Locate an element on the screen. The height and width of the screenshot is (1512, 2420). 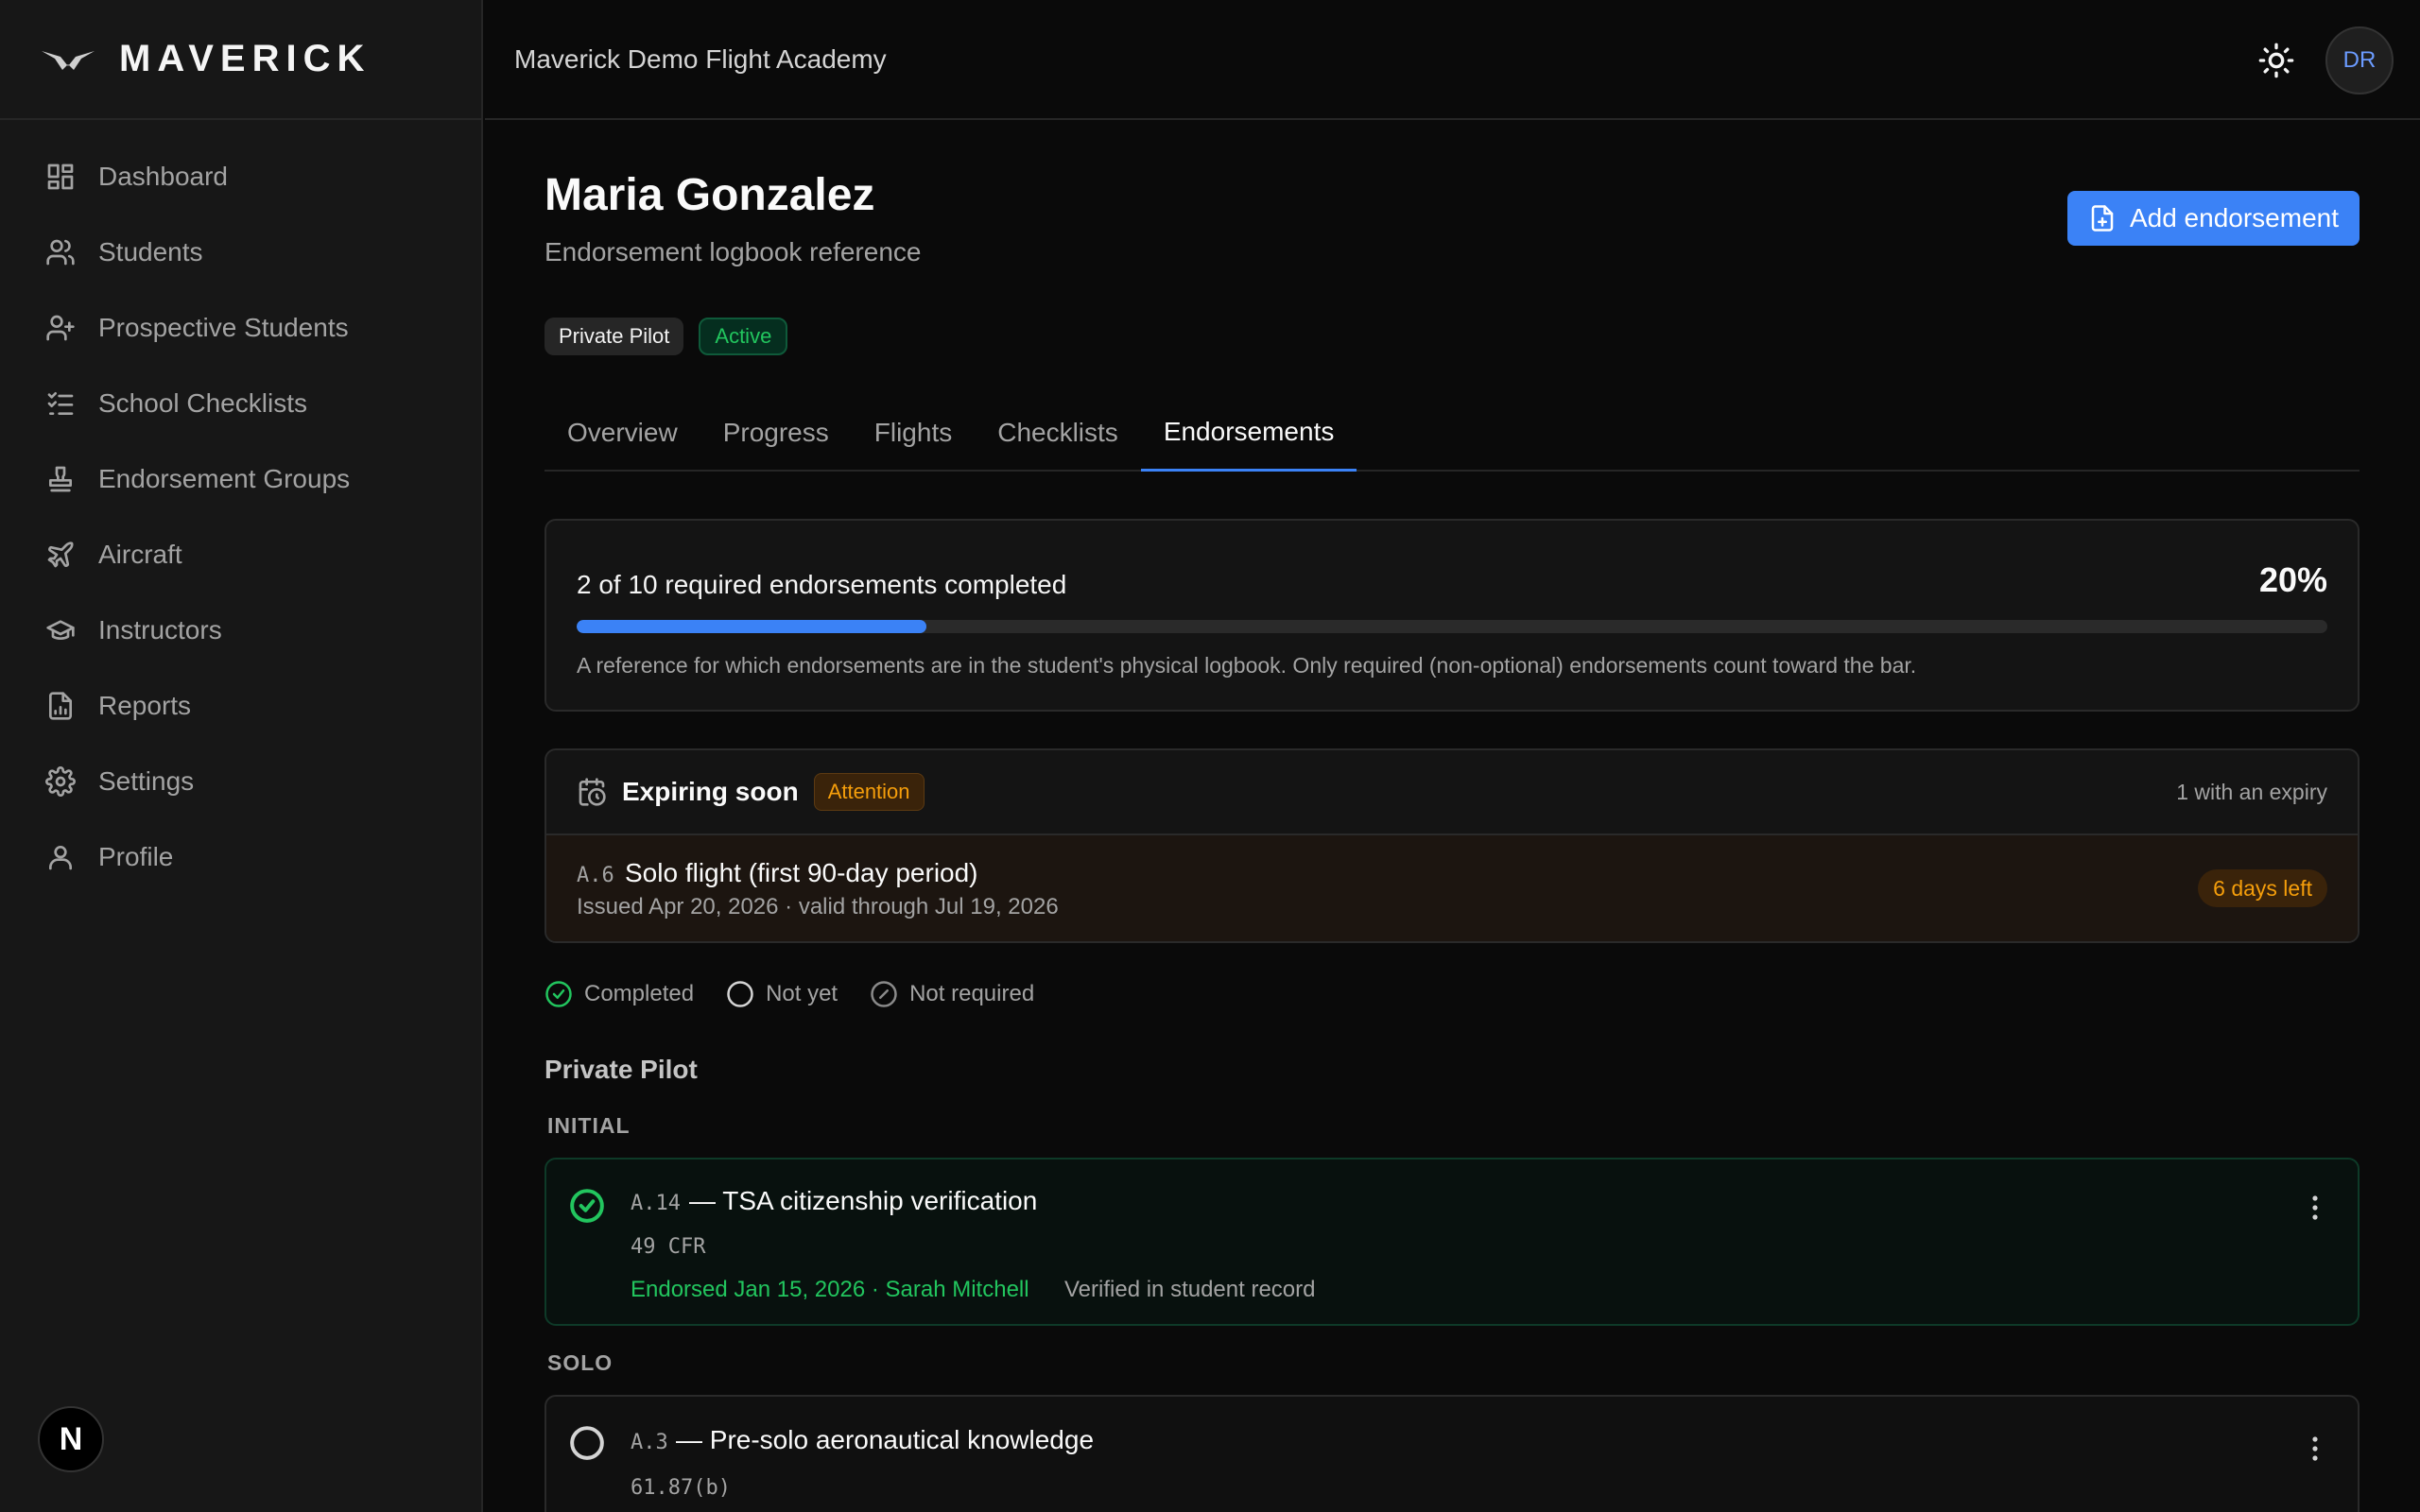
expiring-header: Expiring soon Attention 1 with an expiry is located at coordinates (1452, 792).